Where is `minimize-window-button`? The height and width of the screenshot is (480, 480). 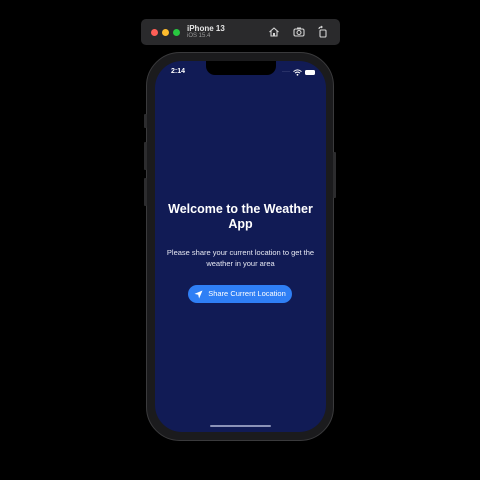
minimize-window-button is located at coordinates (165, 32).